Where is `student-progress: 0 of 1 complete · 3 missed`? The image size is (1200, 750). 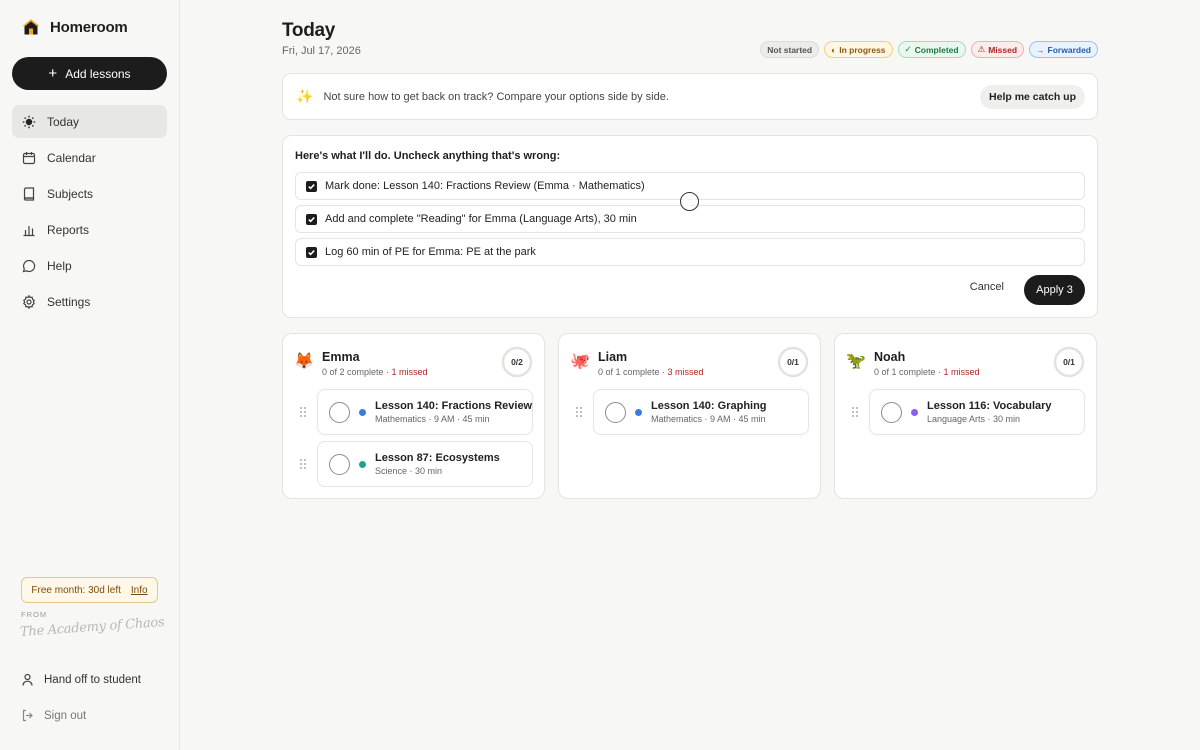 student-progress: 0 of 1 complete · 3 missed is located at coordinates (651, 372).